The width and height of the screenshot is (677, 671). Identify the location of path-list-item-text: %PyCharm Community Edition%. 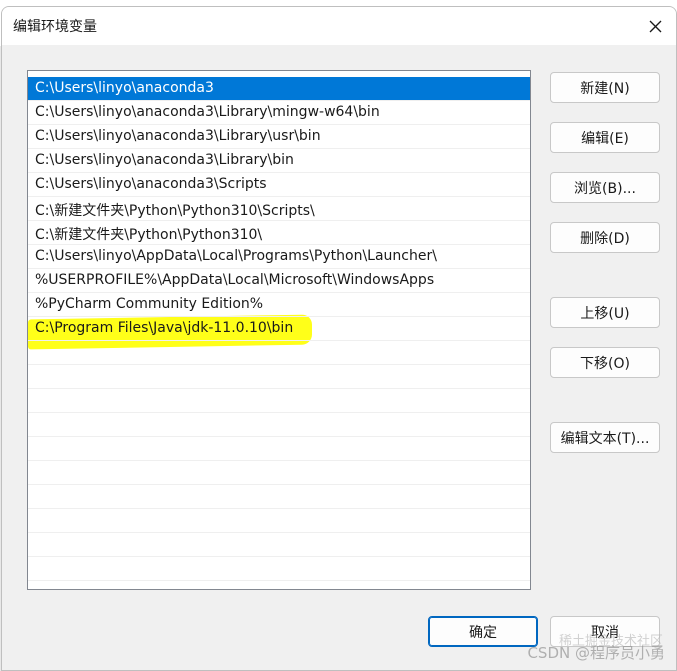
(149, 304).